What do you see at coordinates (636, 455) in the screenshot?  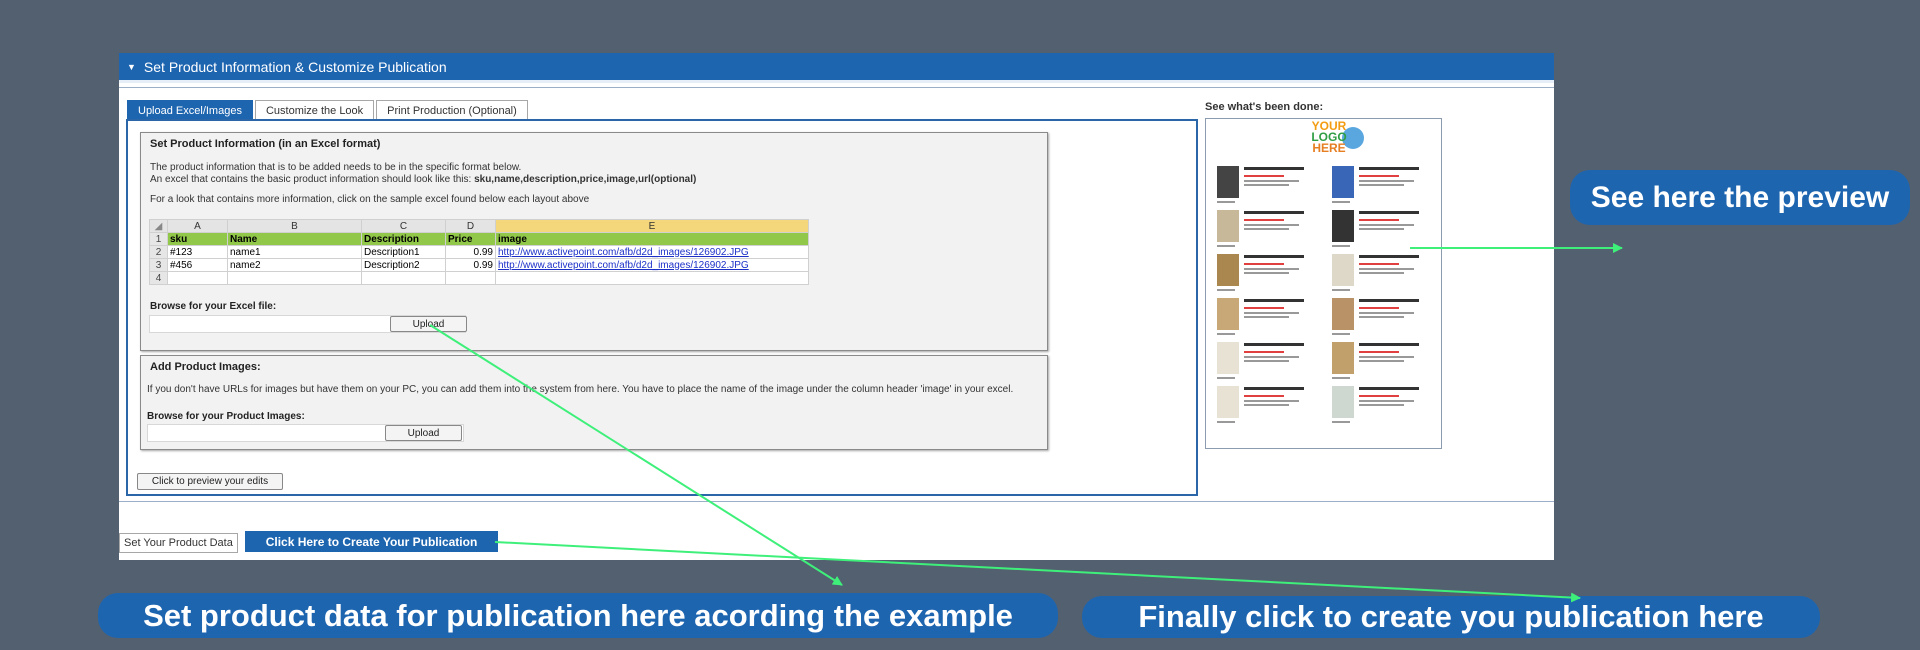 I see `arrow-to-upload` at bounding box center [636, 455].